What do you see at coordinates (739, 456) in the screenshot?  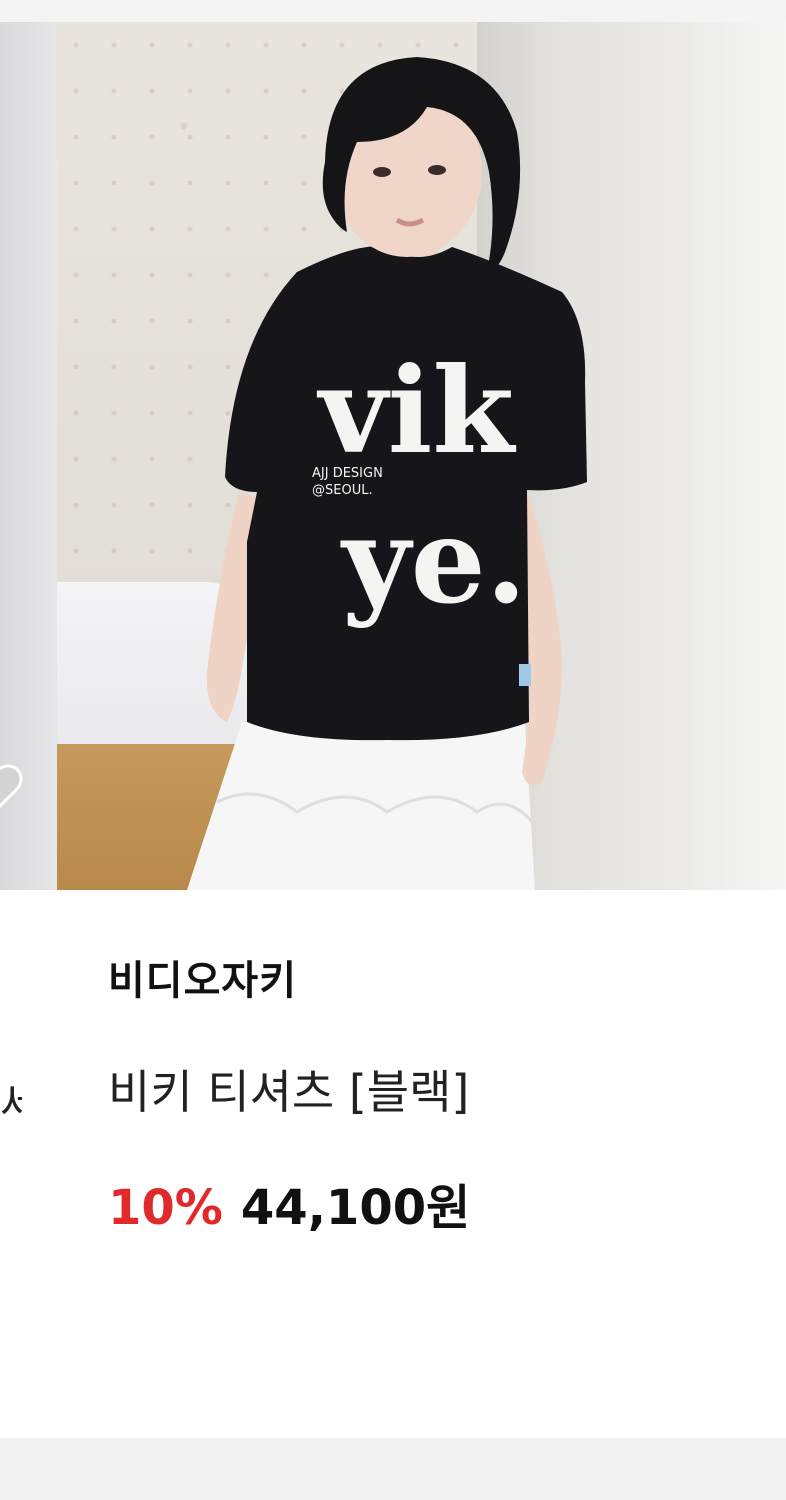 I see `next-product-card` at bounding box center [739, 456].